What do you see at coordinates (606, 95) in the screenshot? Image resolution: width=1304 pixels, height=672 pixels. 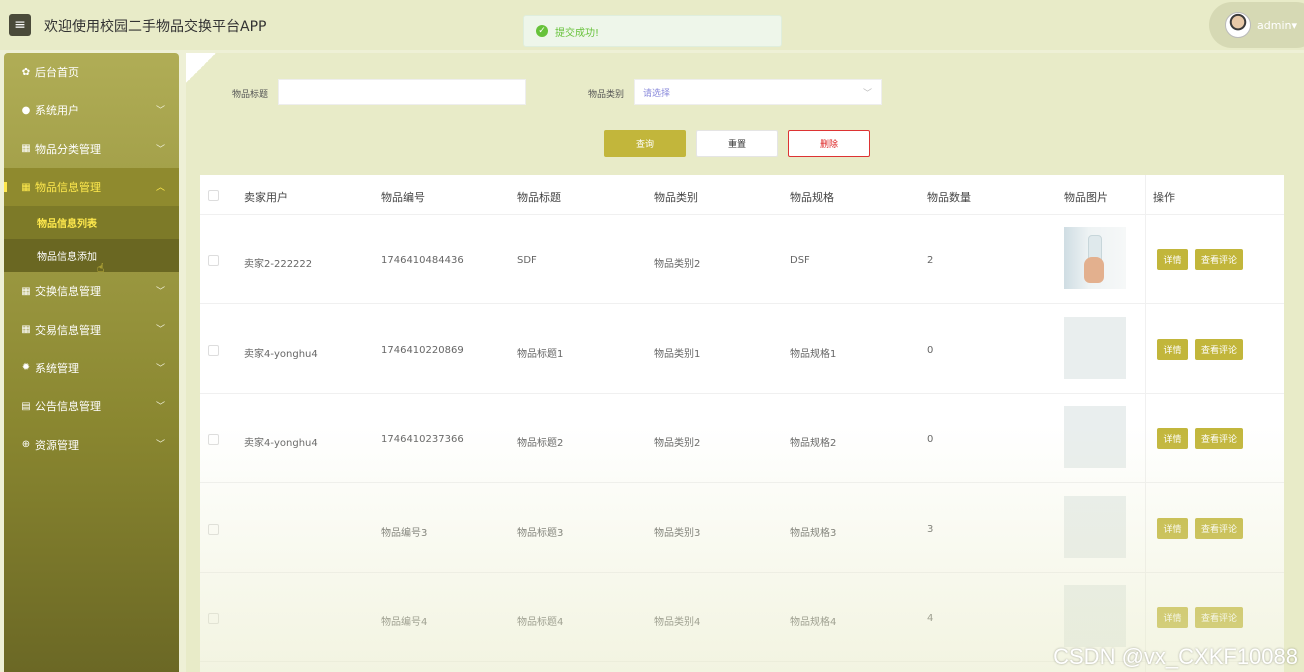 I see `category-filter-label: 物品类别` at bounding box center [606, 95].